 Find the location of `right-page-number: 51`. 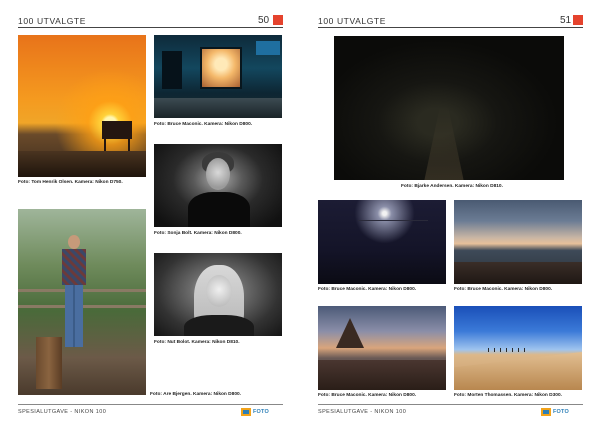

right-page-number: 51 is located at coordinates (566, 20).